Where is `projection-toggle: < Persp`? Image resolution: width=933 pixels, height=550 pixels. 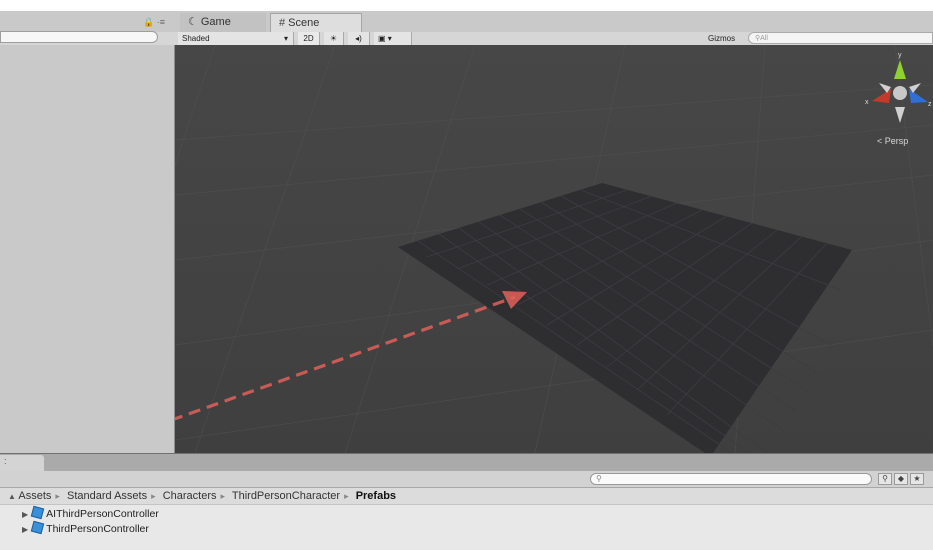
projection-toggle: < Persp is located at coordinates (892, 141).